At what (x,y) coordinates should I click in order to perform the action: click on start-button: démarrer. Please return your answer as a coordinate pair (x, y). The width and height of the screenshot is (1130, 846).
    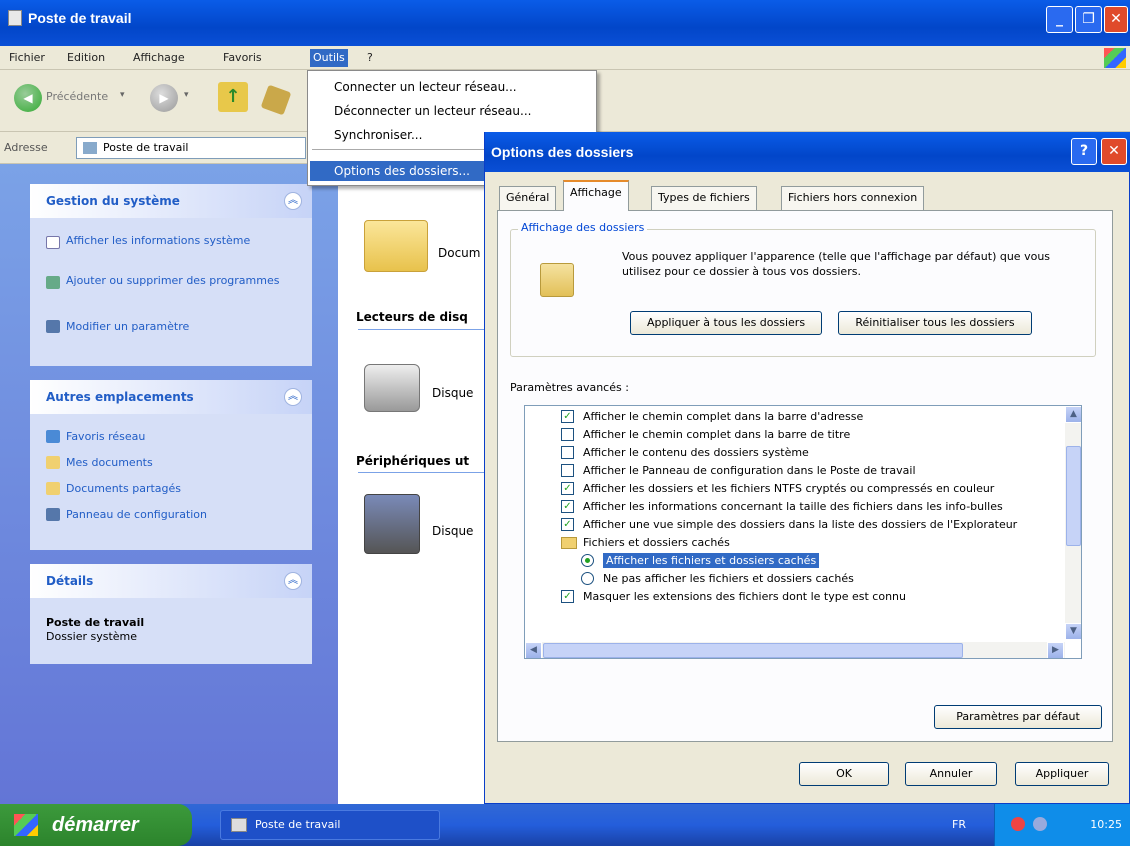
    Looking at the image, I should click on (96, 825).